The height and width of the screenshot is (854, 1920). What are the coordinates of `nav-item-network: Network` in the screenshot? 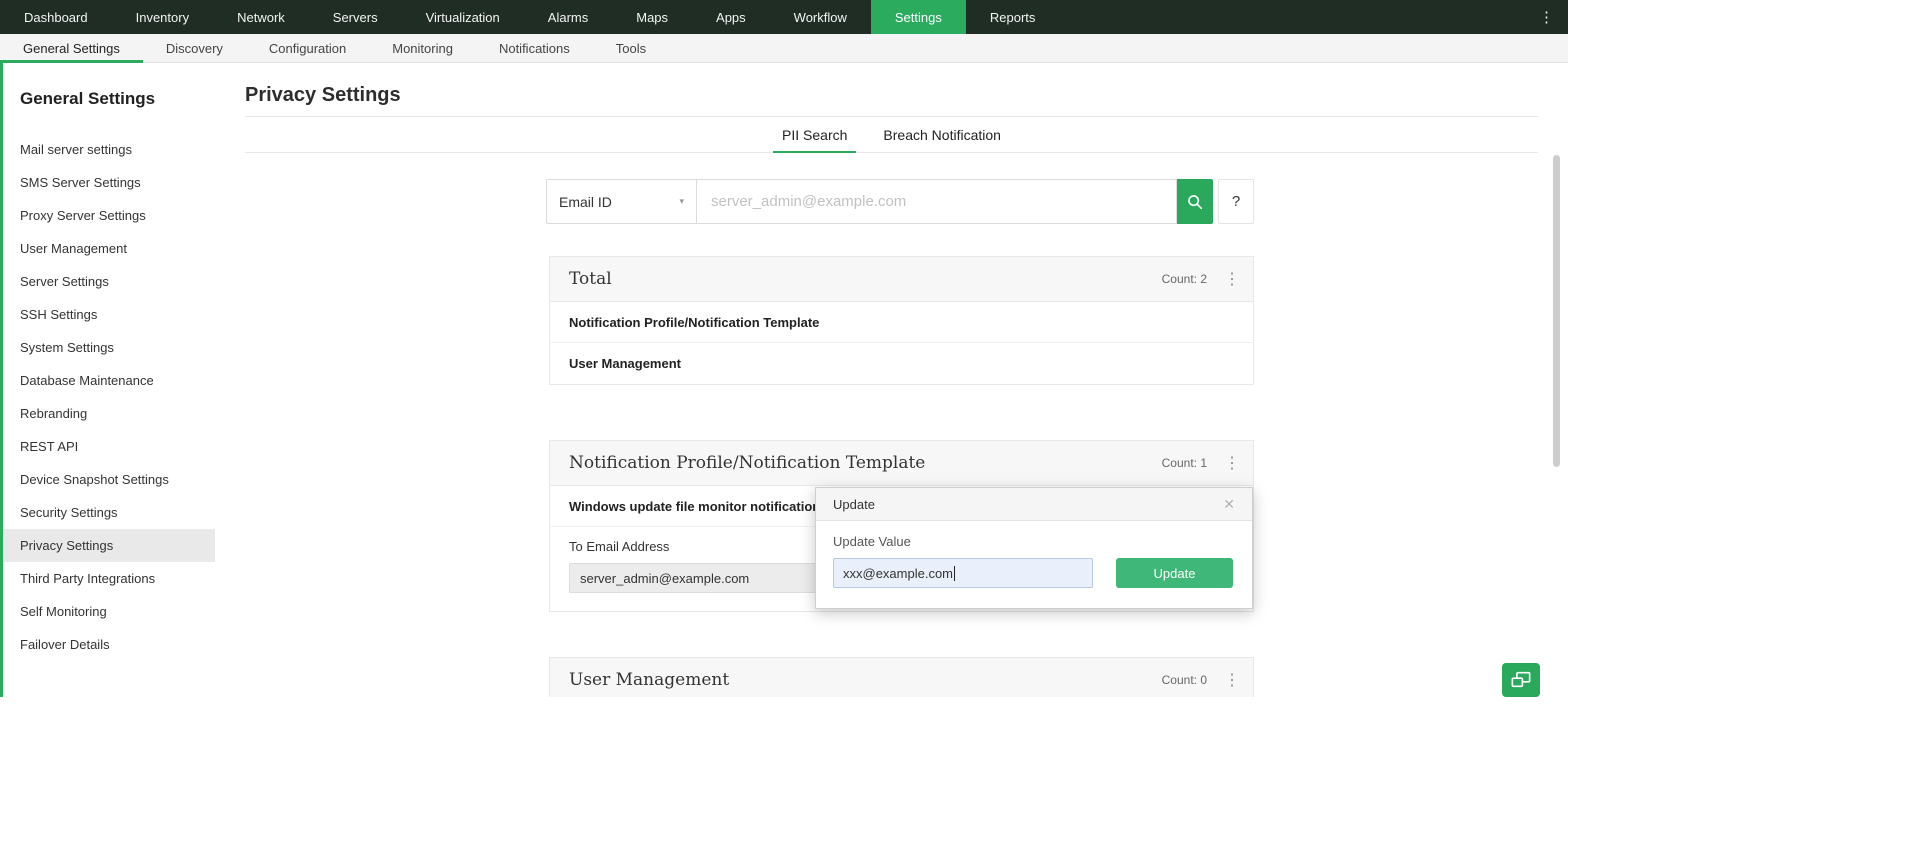 It's located at (261, 17).